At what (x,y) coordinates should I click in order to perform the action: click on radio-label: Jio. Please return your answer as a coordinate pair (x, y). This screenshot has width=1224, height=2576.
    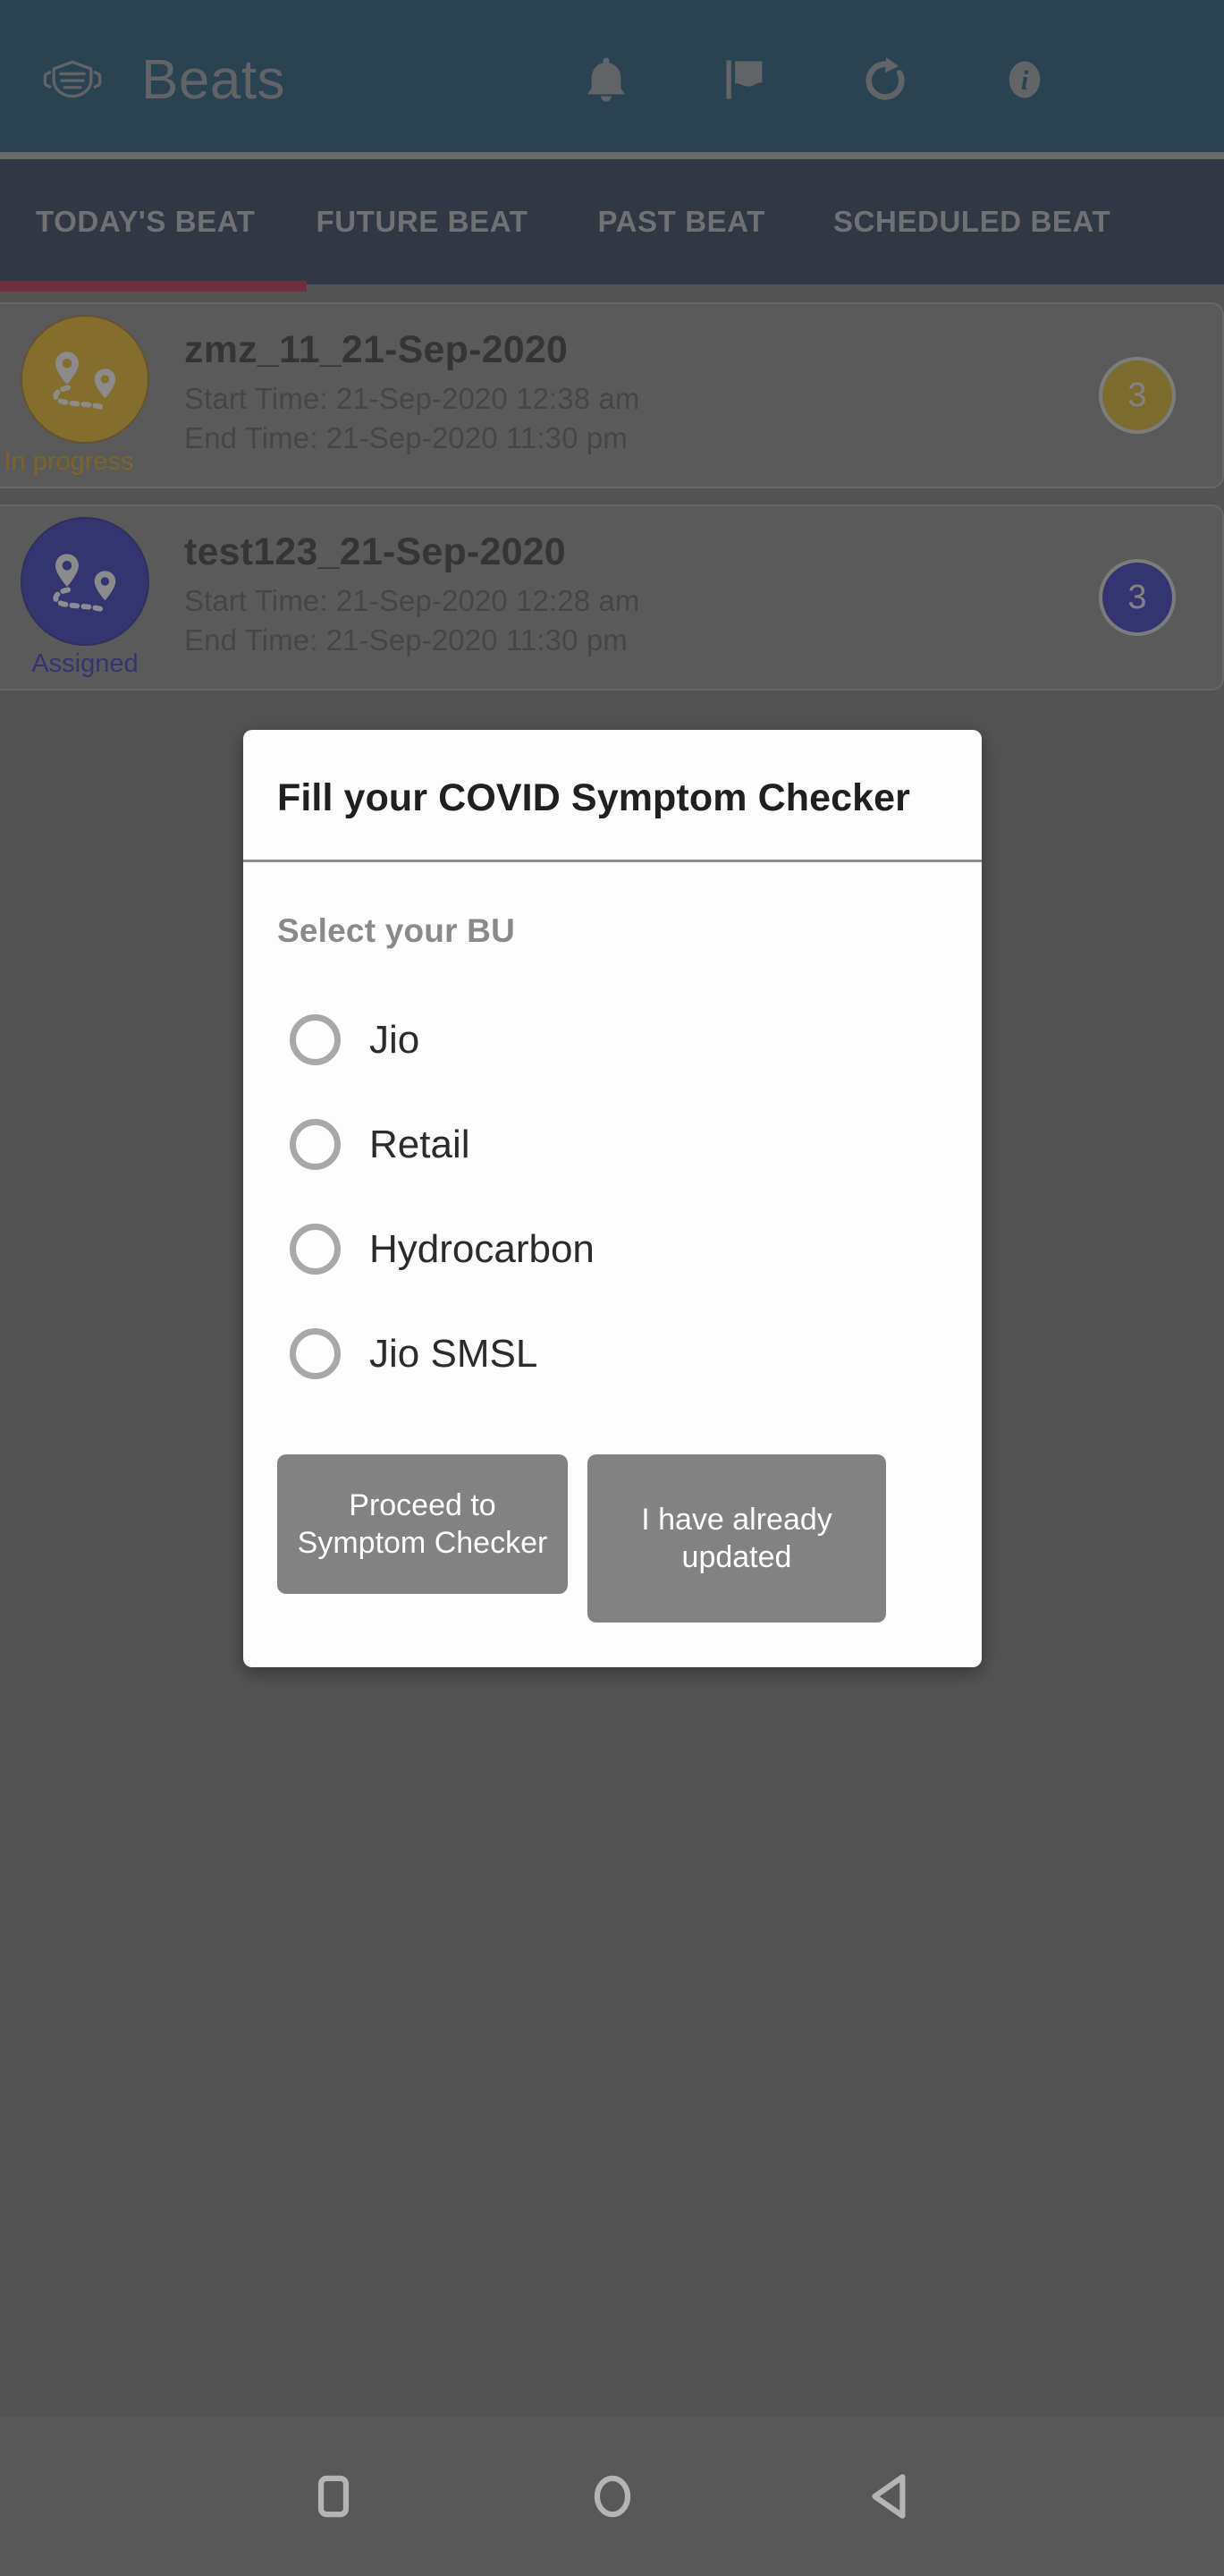
    Looking at the image, I should click on (394, 1039).